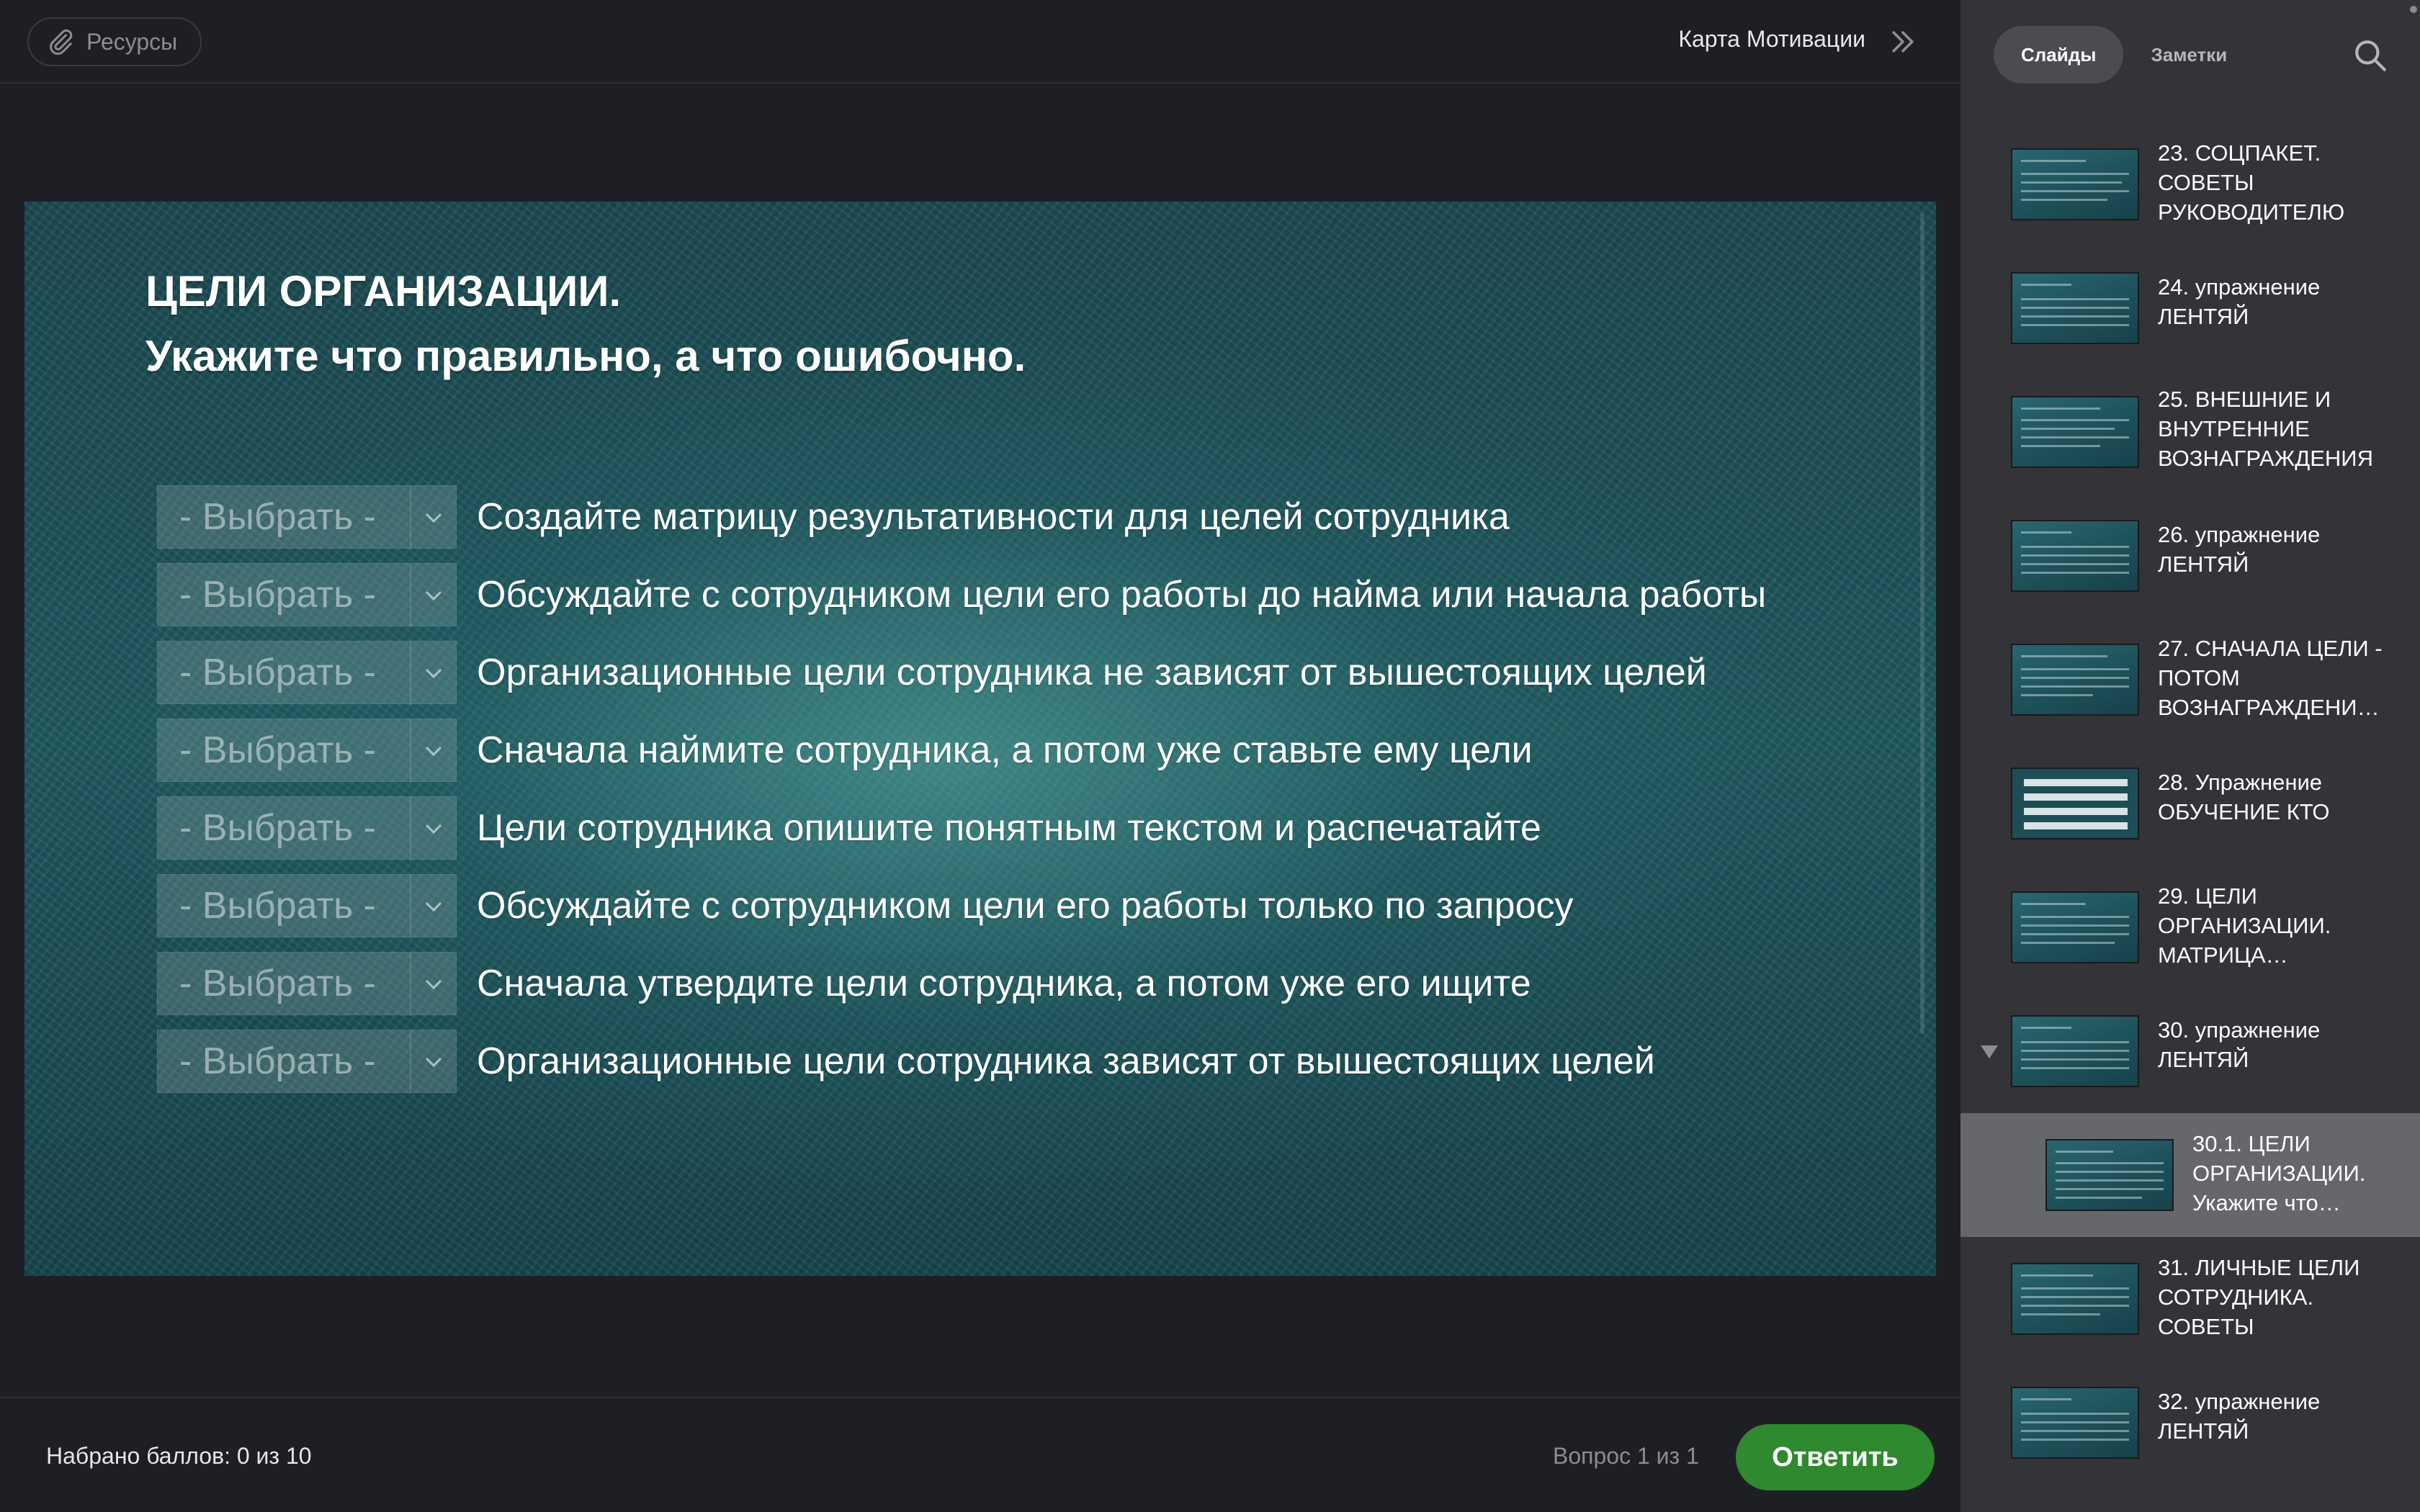 This screenshot has width=2420, height=1512. Describe the element at coordinates (132, 41) in the screenshot. I see `resources-label: Ресурсы` at that location.